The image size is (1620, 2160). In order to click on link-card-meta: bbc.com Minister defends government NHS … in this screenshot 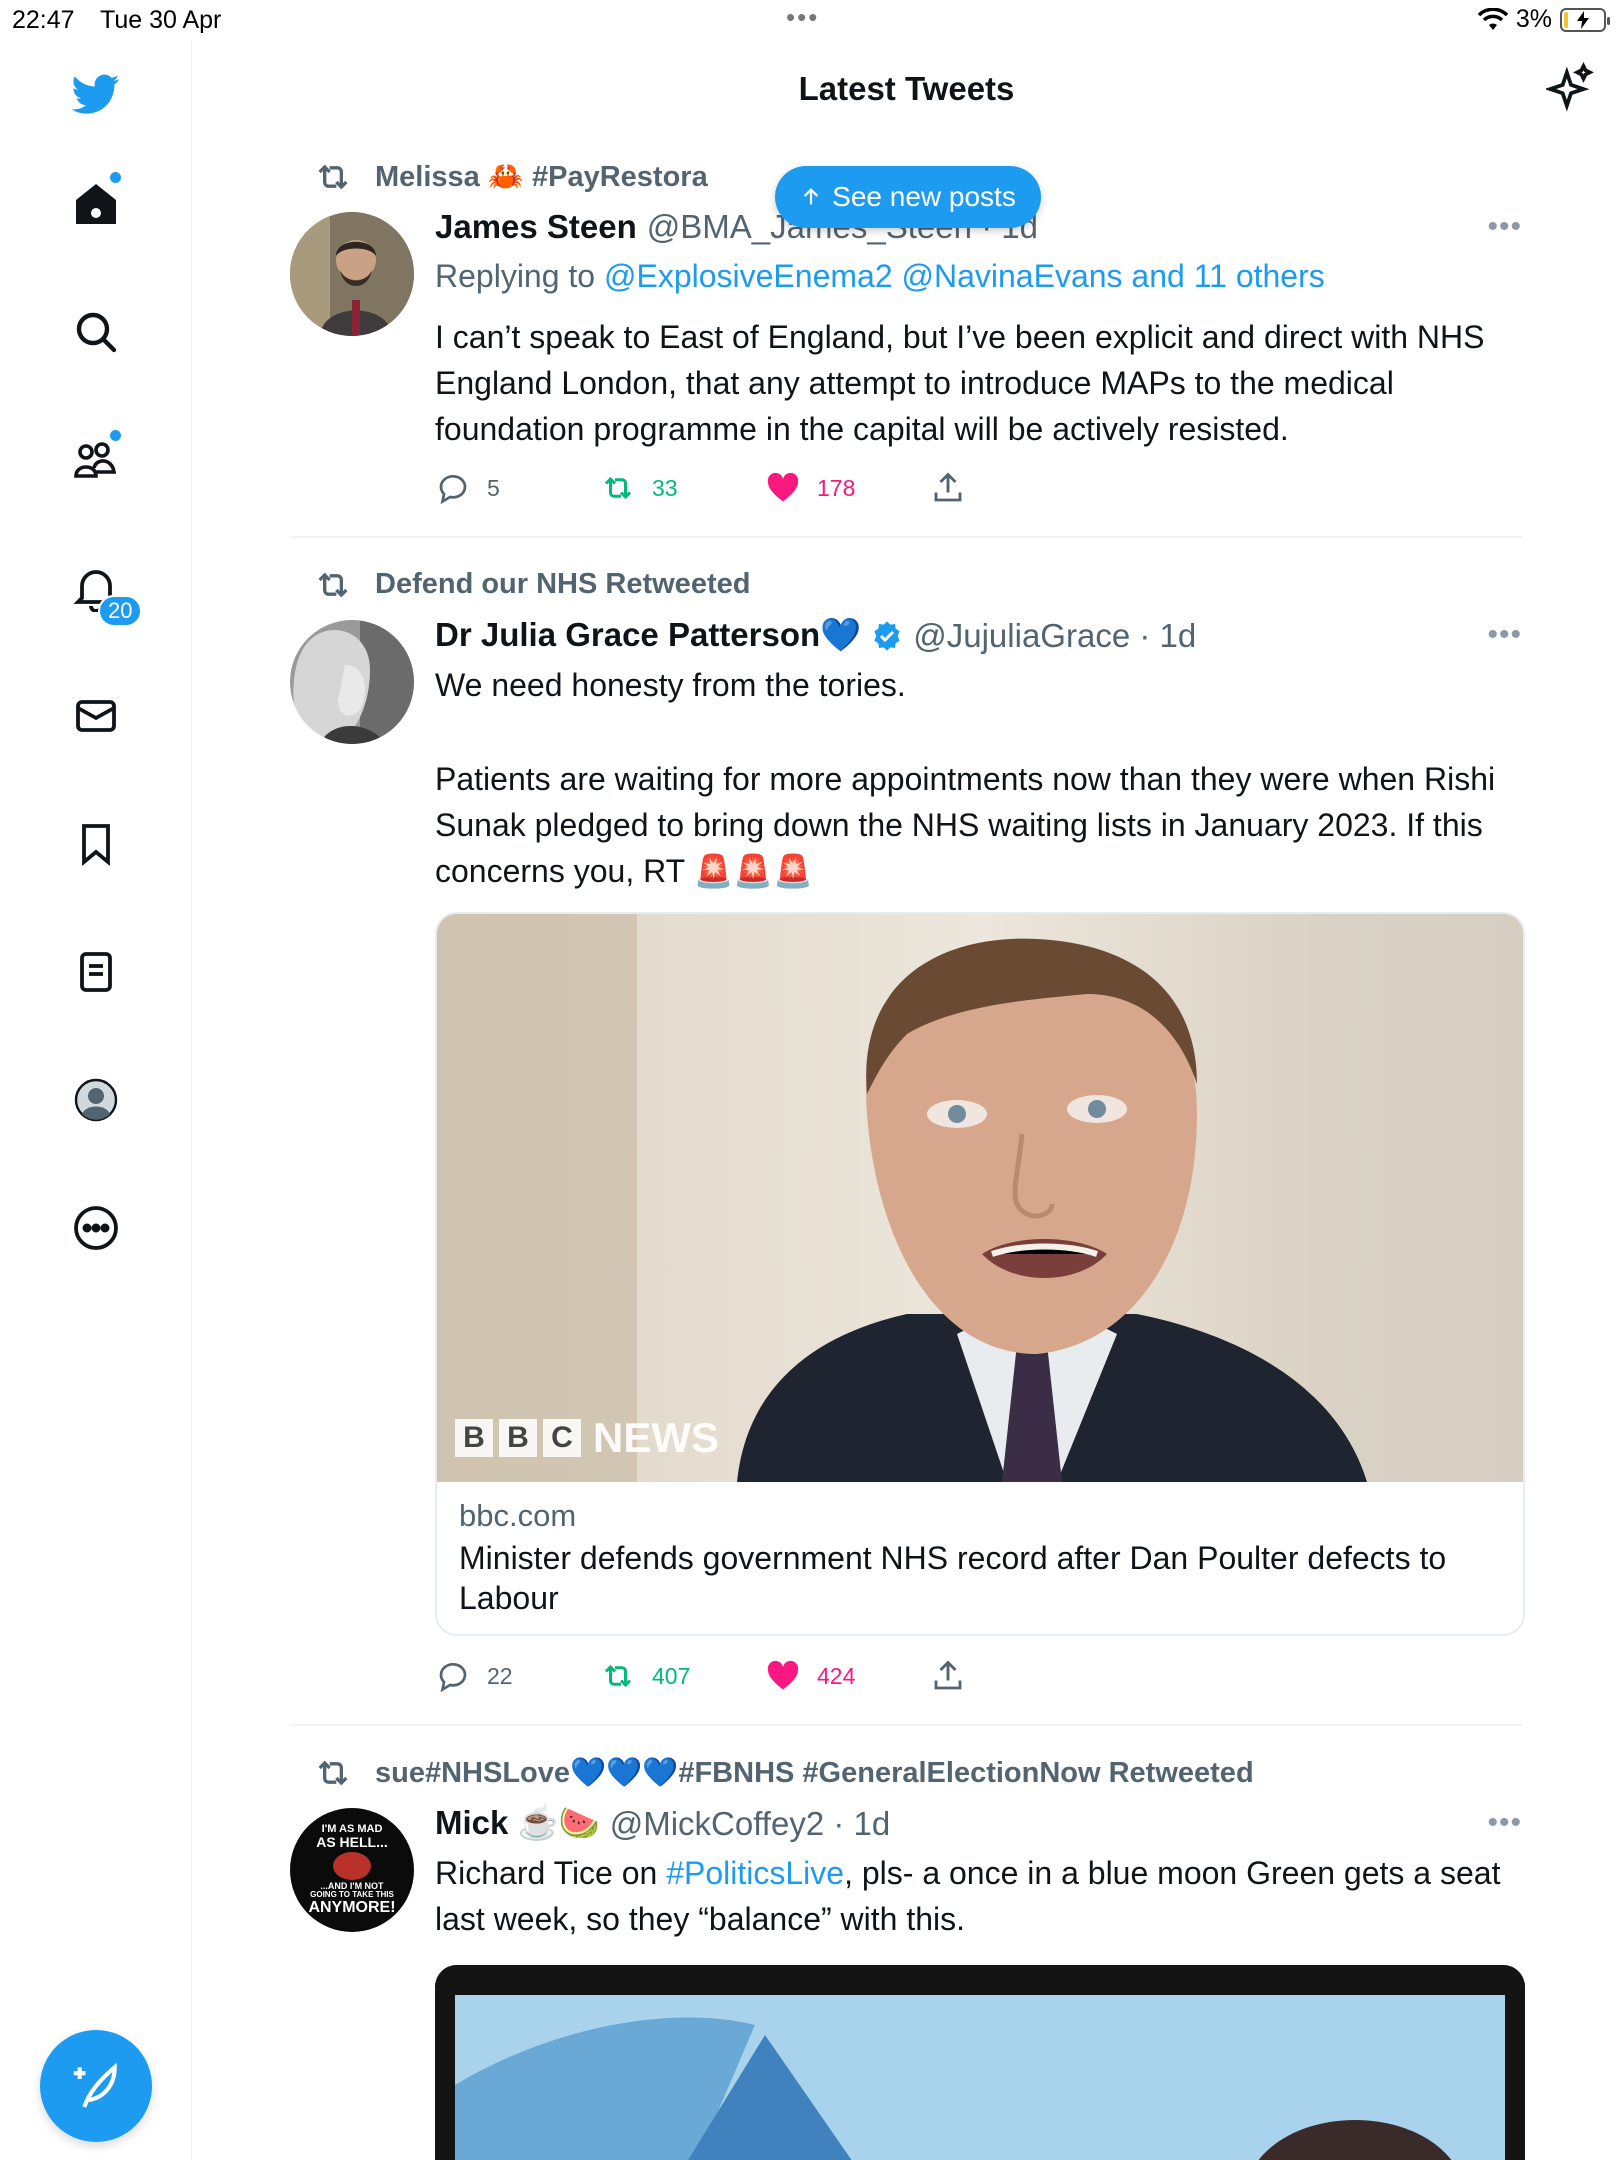, I will do `click(980, 1558)`.